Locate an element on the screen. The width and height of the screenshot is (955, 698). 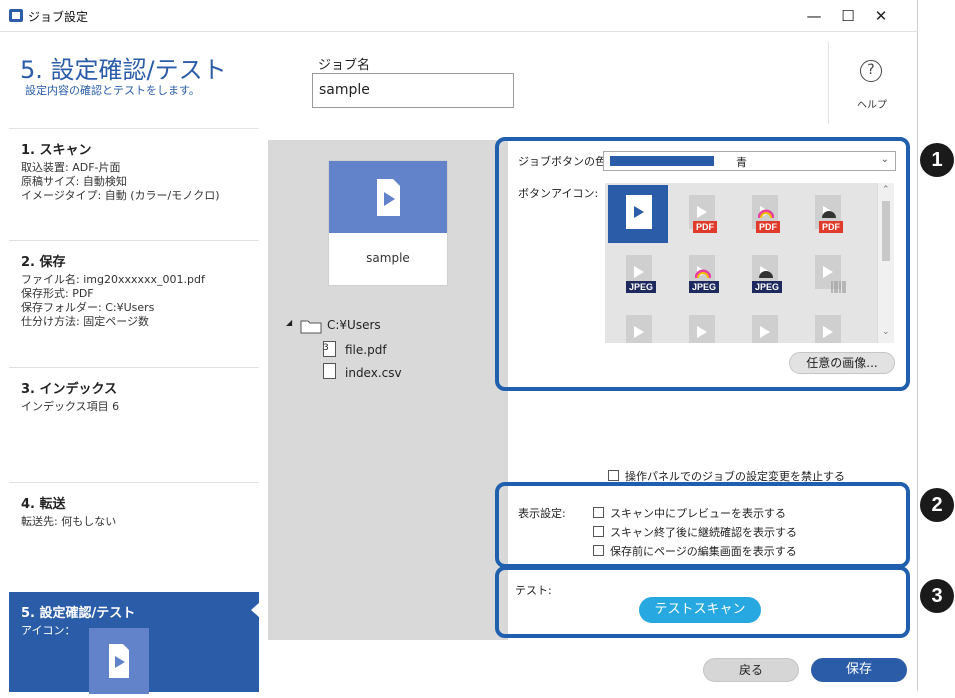
step-title: 3. インデックス is located at coordinates (69, 389).